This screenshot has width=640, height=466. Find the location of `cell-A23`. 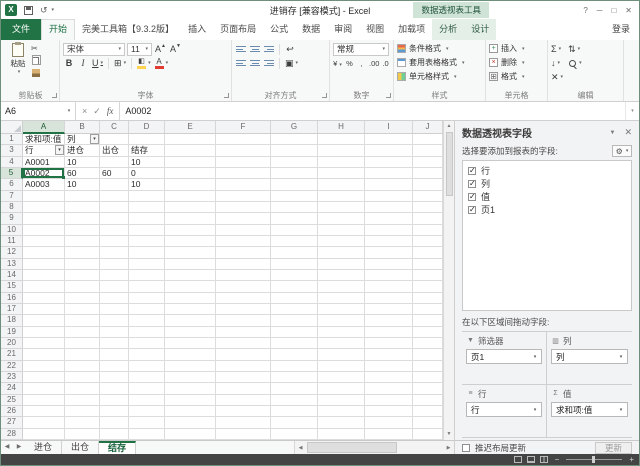

cell-A23 is located at coordinates (44, 377).